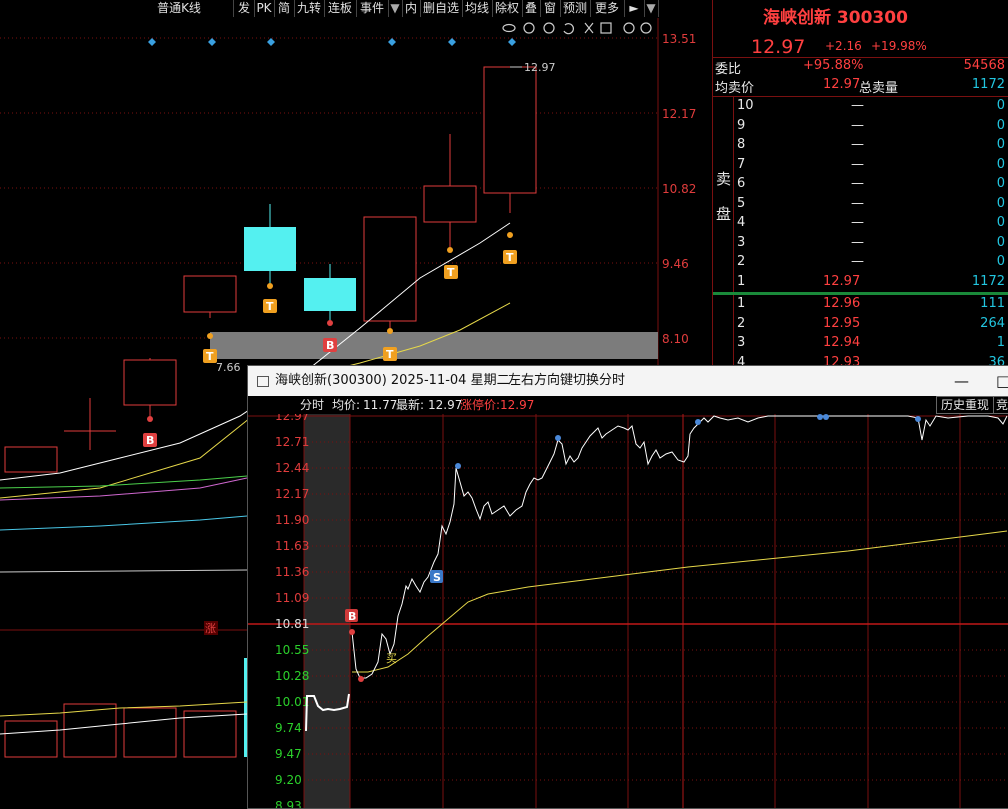 The image size is (1008, 809). What do you see at coordinates (332, 42) in the screenshot?
I see `event-diamonds` at bounding box center [332, 42].